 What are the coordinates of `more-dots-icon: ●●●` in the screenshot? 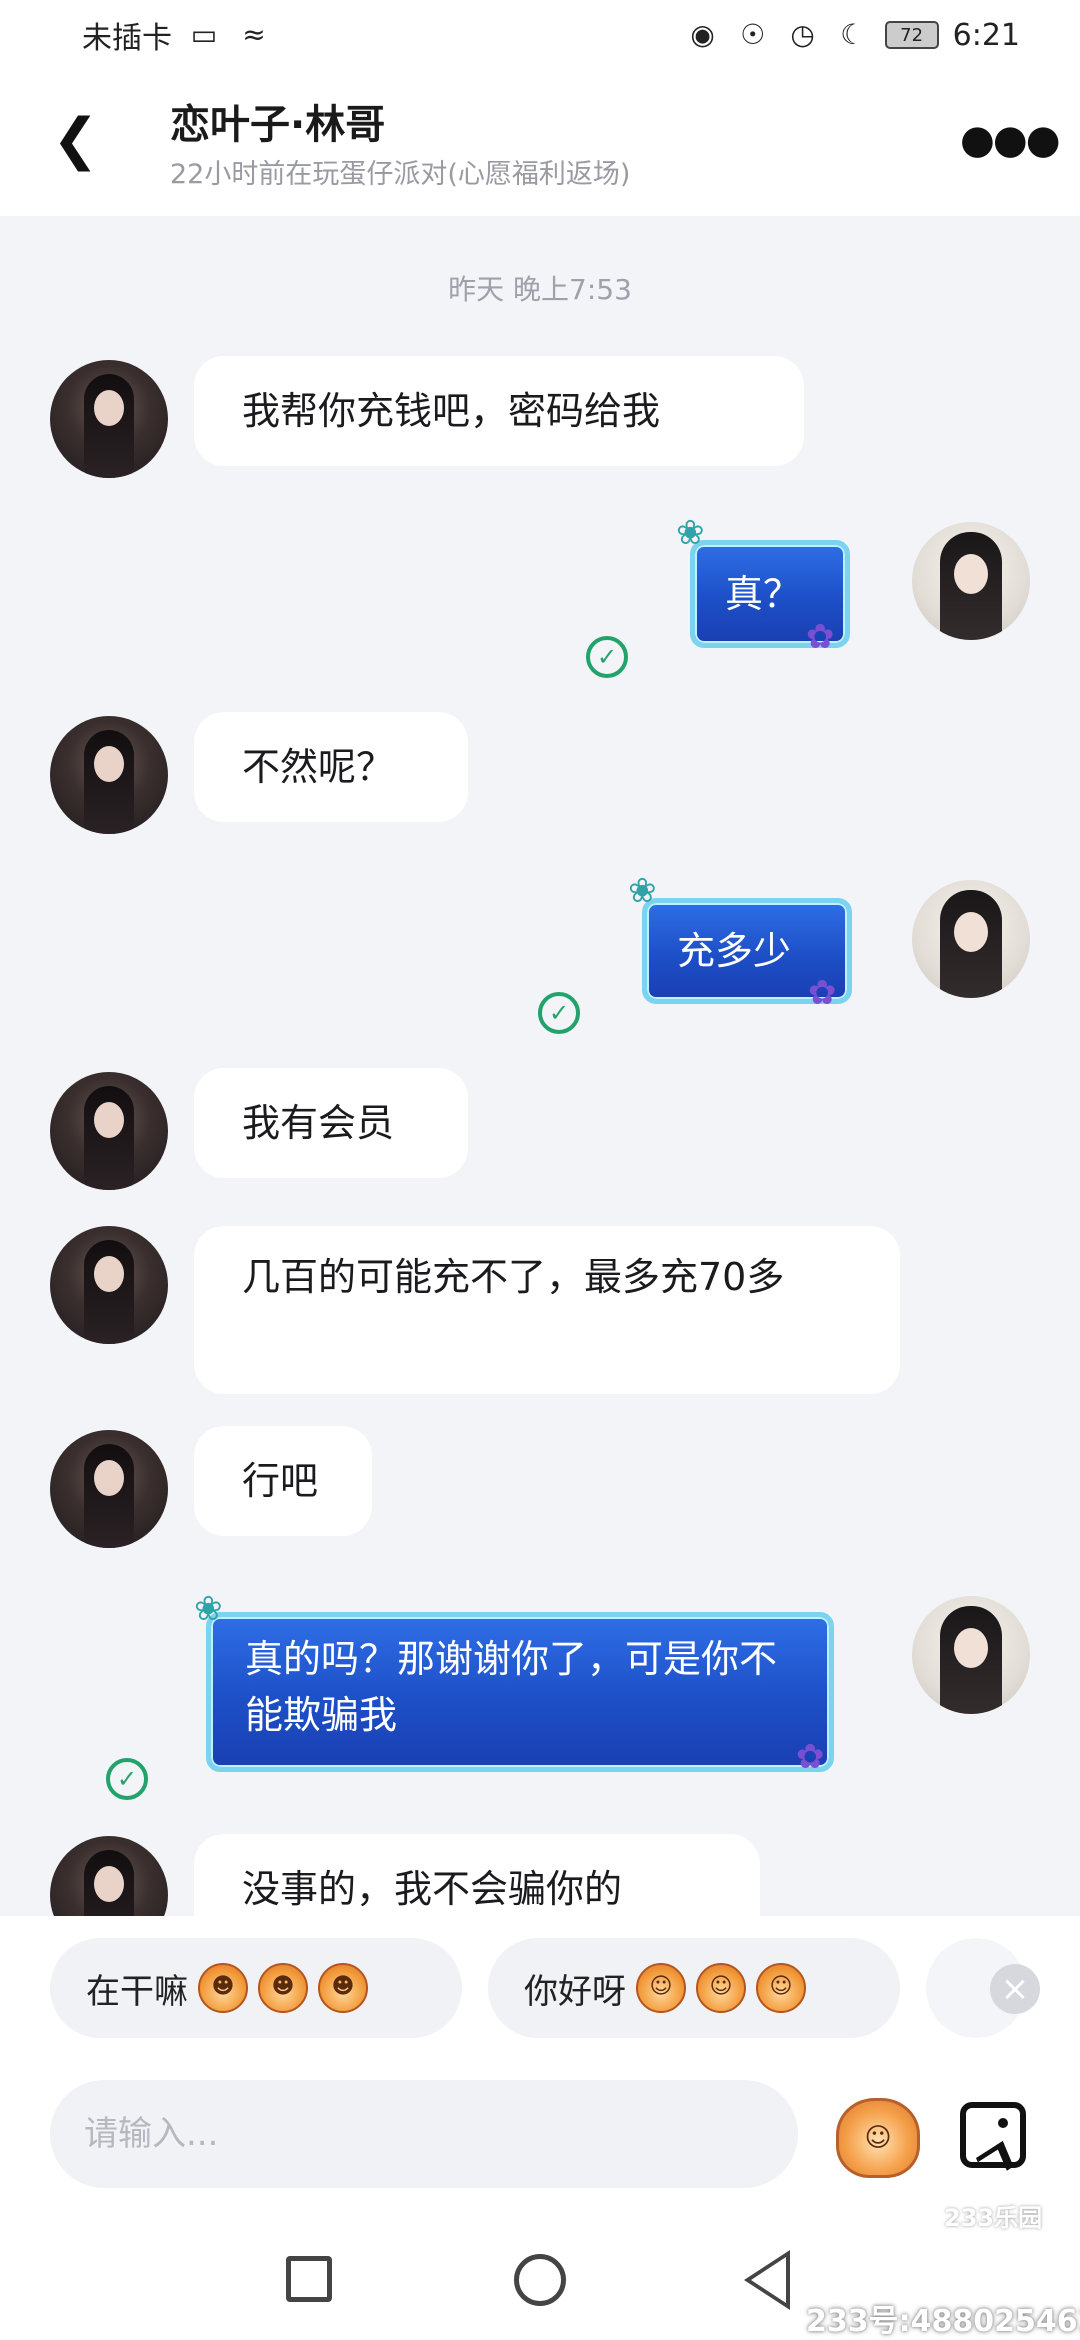 It's located at (1010, 140).